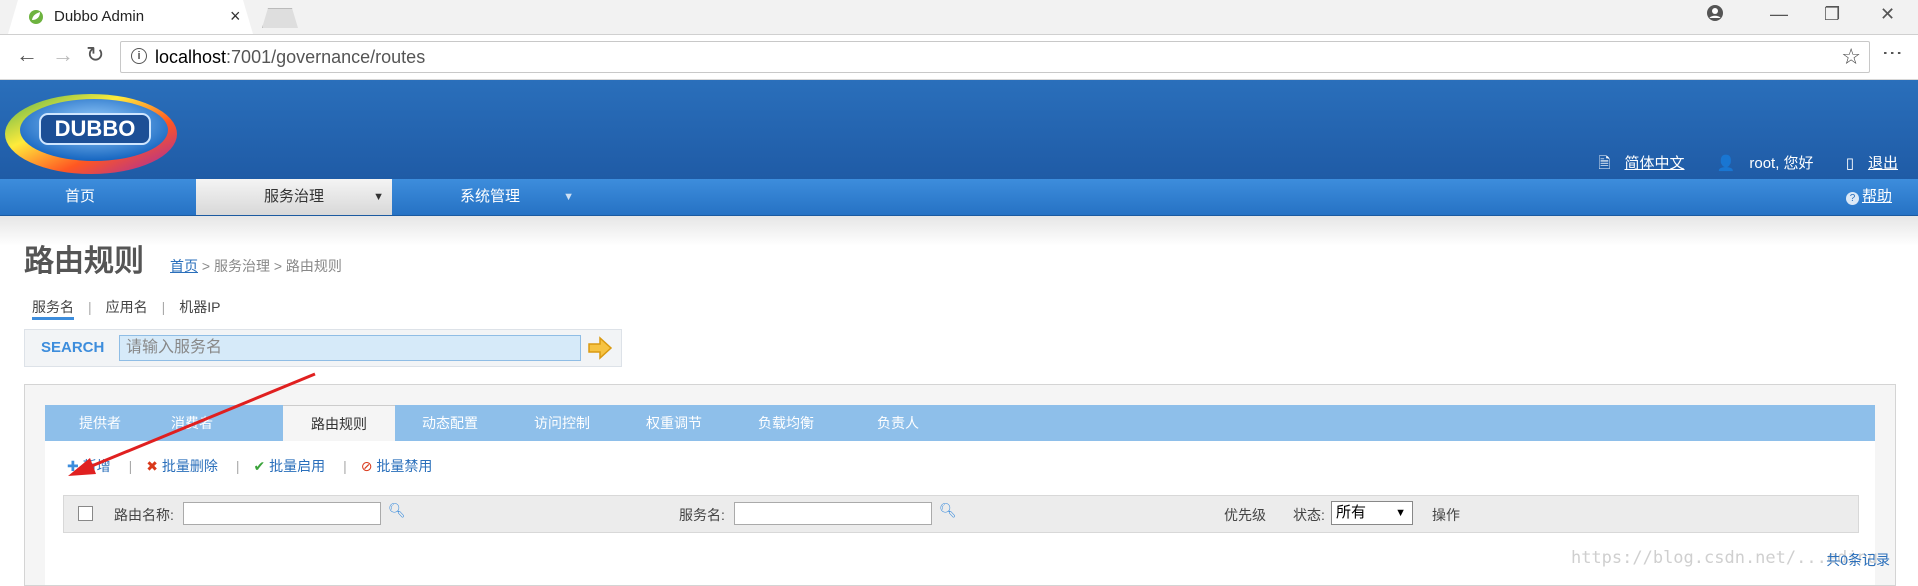 This screenshot has height=586, width=1918. I want to click on service-name-input, so click(833, 513).